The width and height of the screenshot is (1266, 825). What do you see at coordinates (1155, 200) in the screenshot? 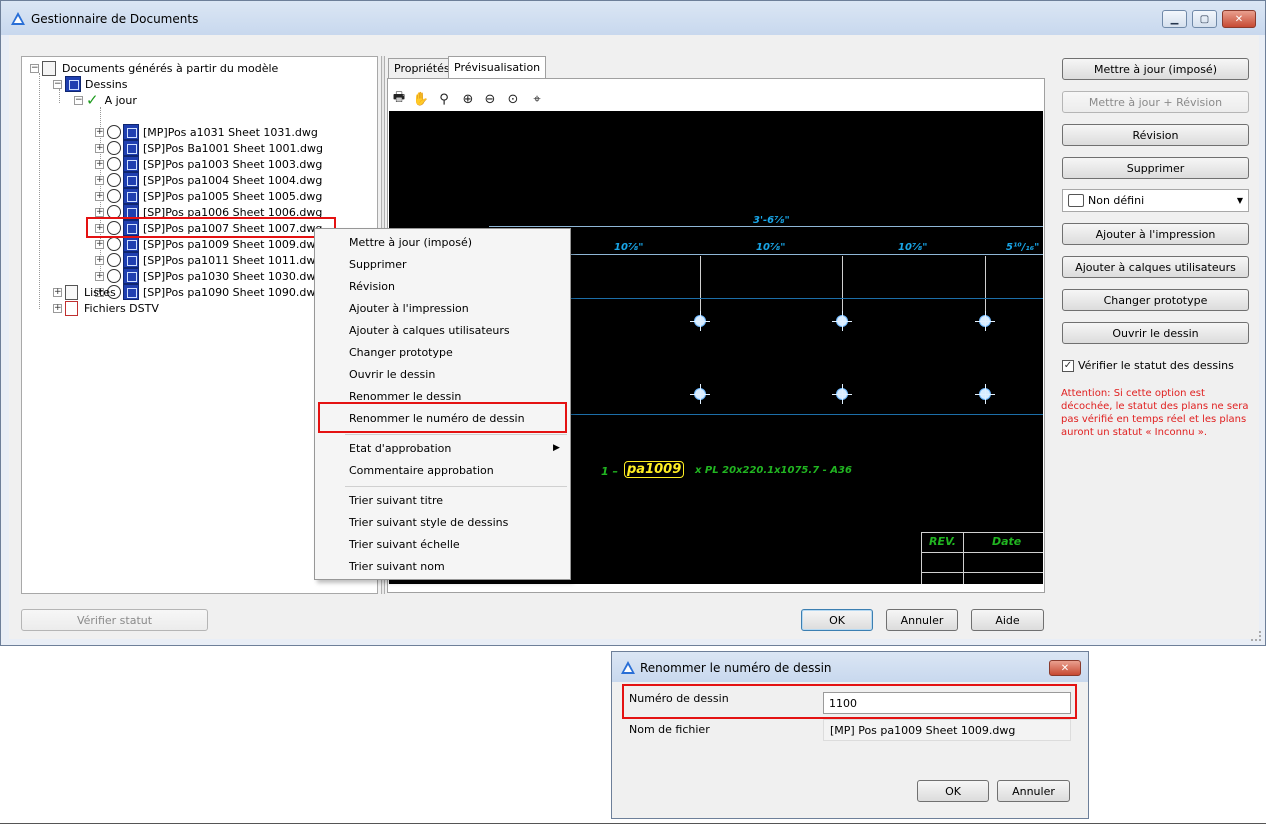
I see `status-combo: Non défini ▼` at bounding box center [1155, 200].